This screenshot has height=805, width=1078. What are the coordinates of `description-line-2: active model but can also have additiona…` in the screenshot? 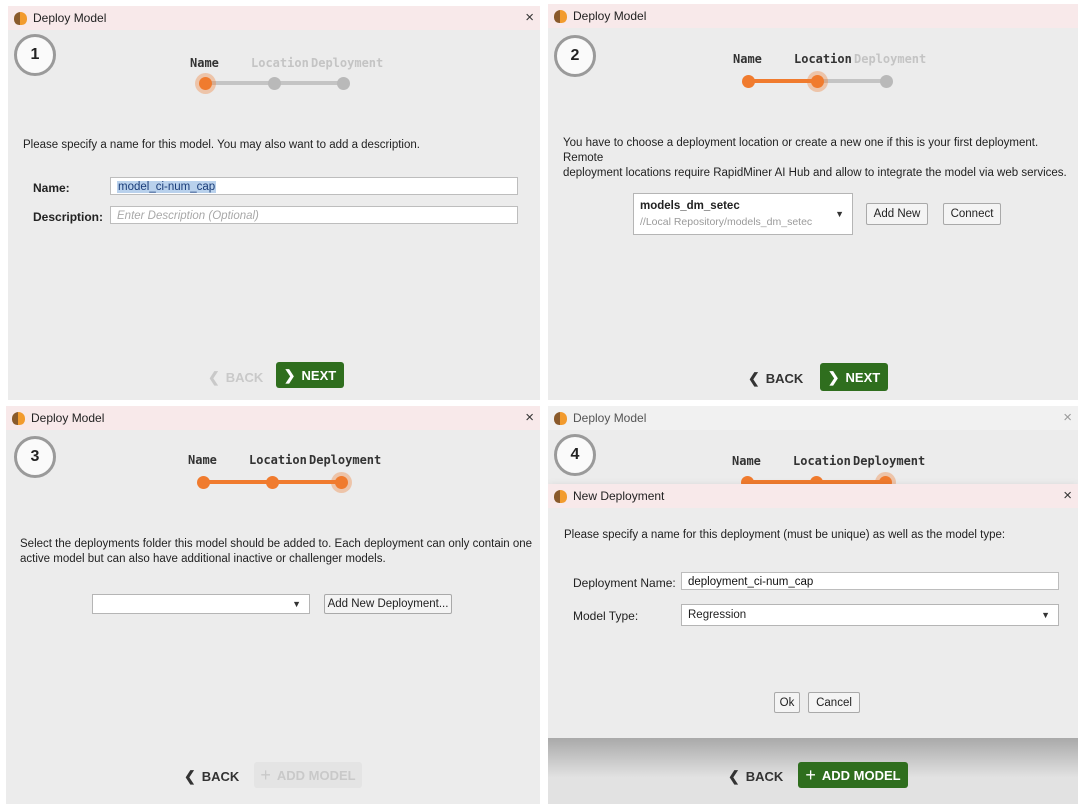 It's located at (203, 559).